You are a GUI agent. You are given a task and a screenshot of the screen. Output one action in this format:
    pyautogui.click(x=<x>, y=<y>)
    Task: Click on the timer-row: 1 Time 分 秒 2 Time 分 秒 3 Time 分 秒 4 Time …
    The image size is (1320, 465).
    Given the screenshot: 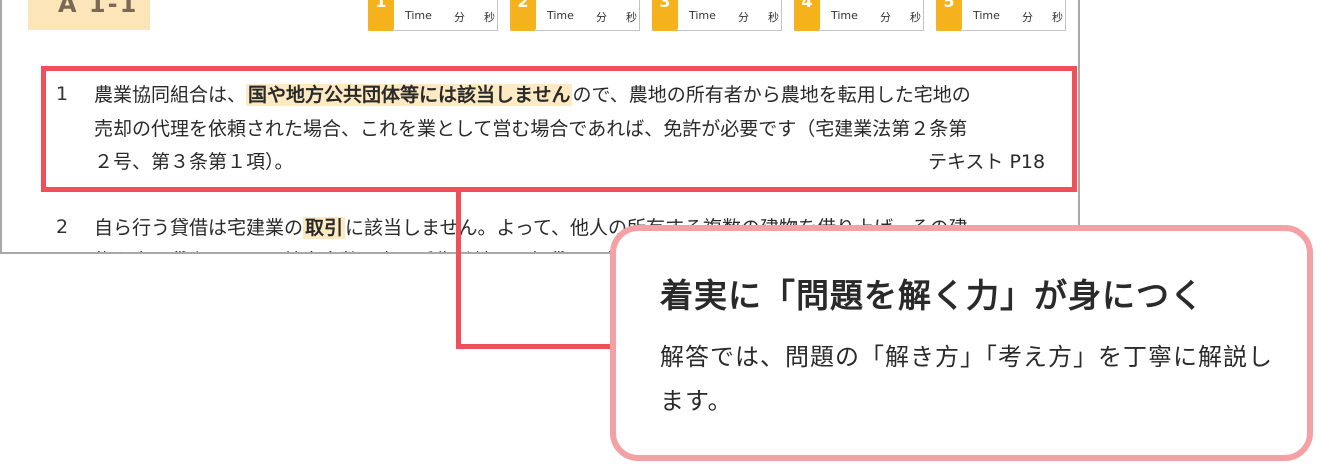 What is the action you would take?
    pyautogui.click(x=540, y=15)
    